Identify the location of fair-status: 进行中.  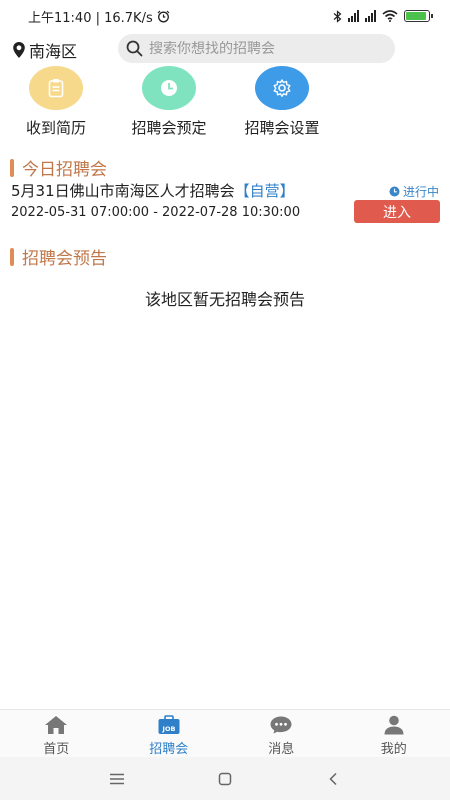
(414, 191).